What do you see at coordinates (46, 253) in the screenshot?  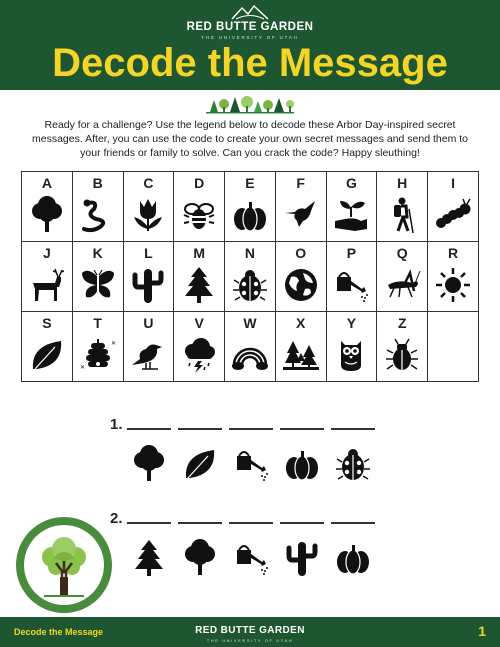 I see `legend-letter: J` at bounding box center [46, 253].